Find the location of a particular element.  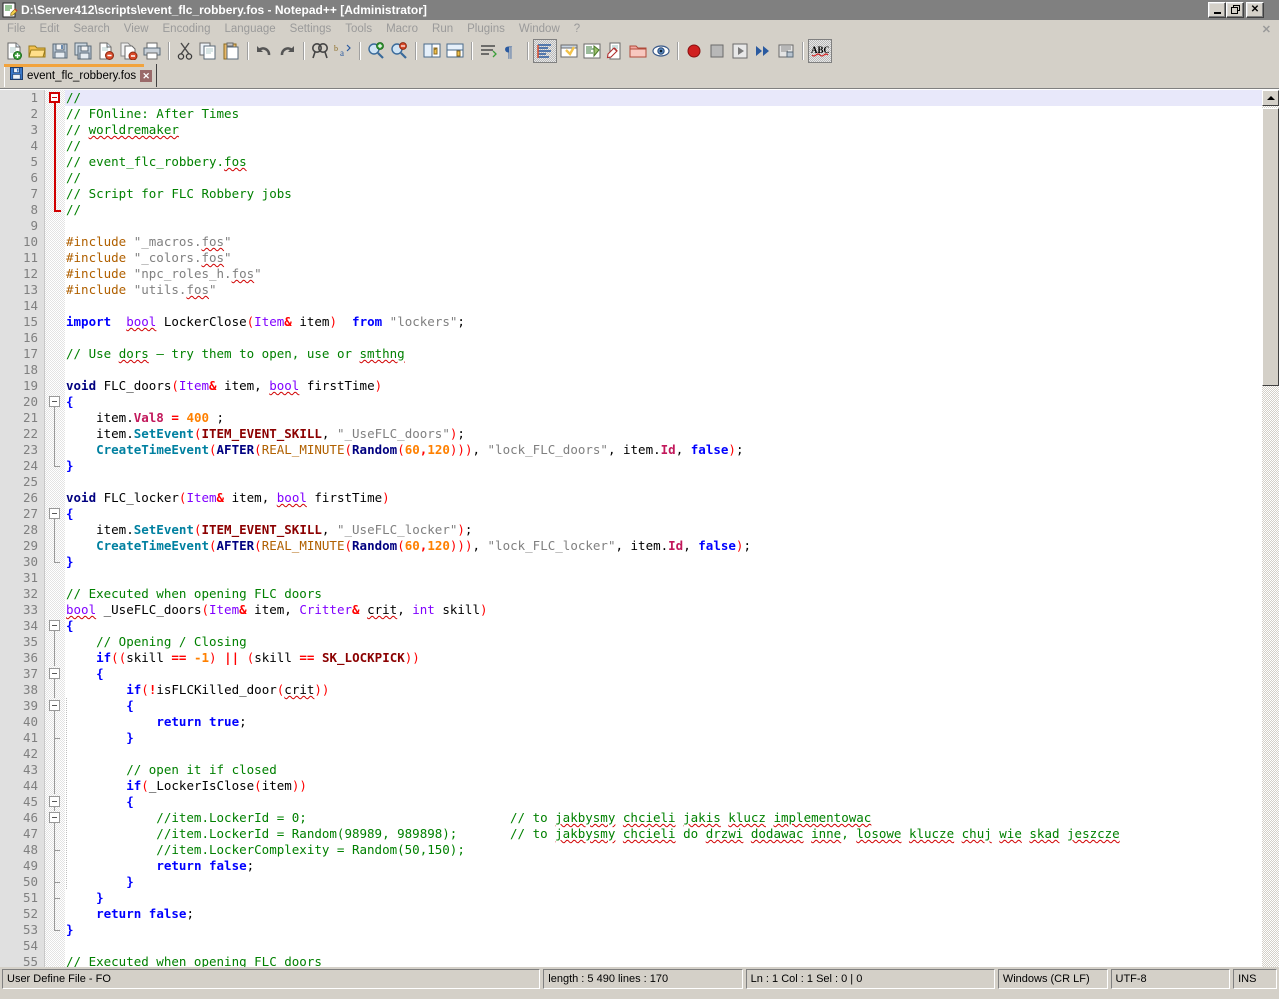

macro-save-icon is located at coordinates (786, 51).